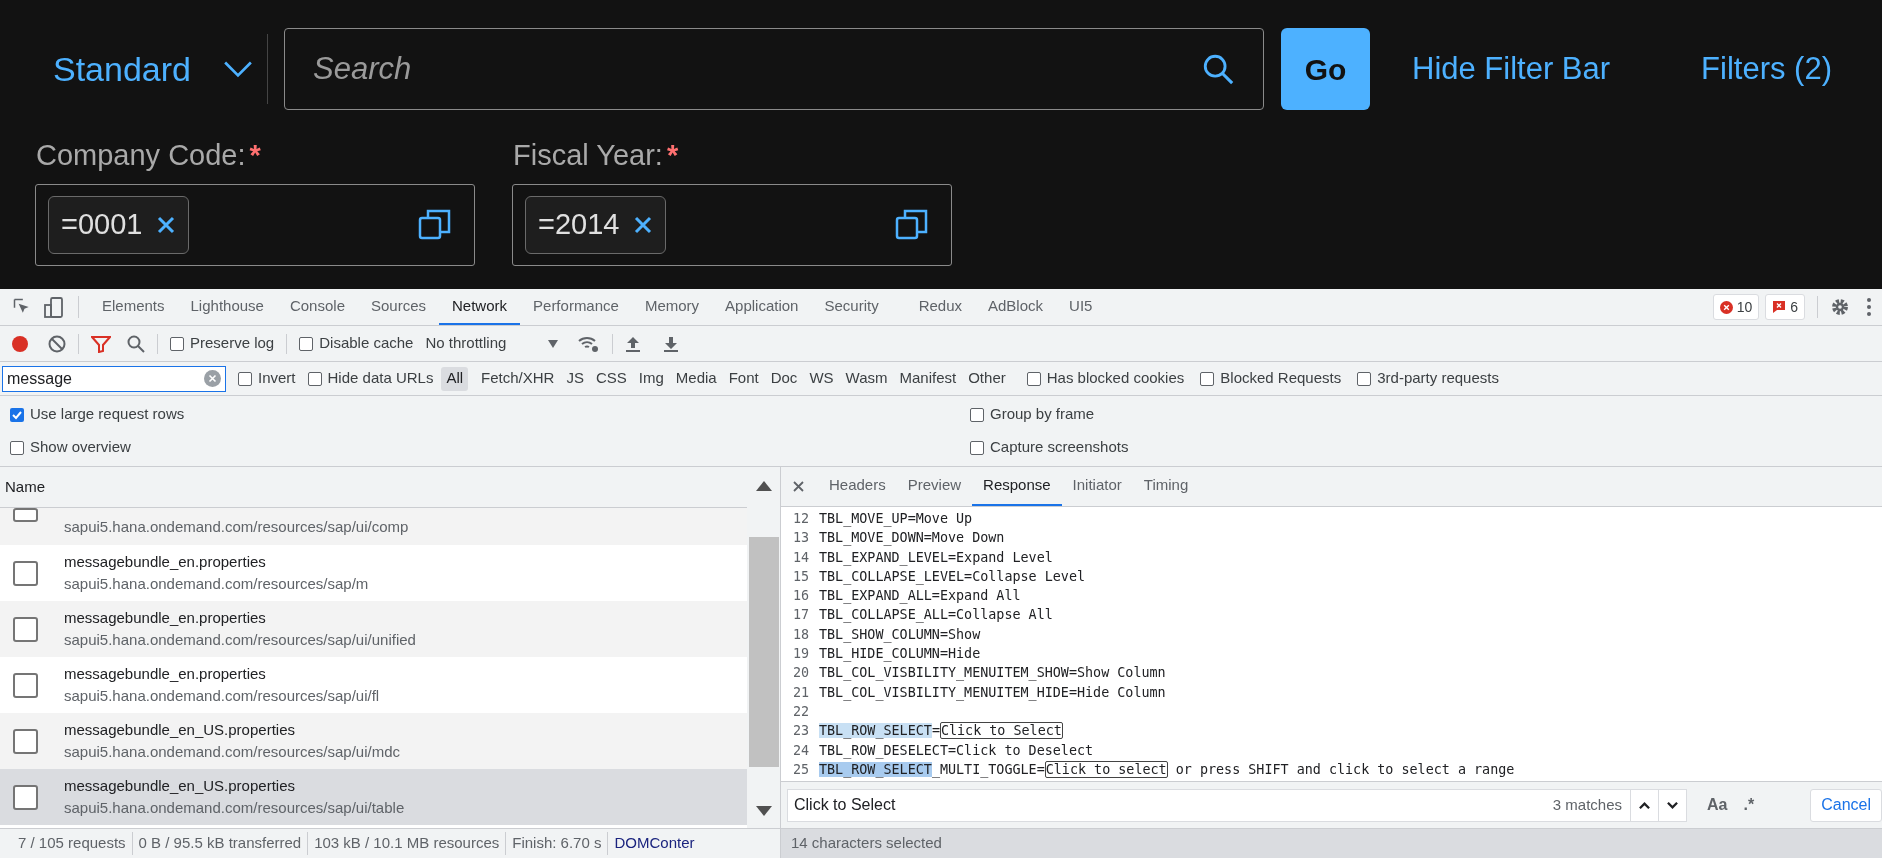 The image size is (1882, 858). Describe the element at coordinates (72, 843) in the screenshot. I see `status-text: 7 / 105 requests` at that location.